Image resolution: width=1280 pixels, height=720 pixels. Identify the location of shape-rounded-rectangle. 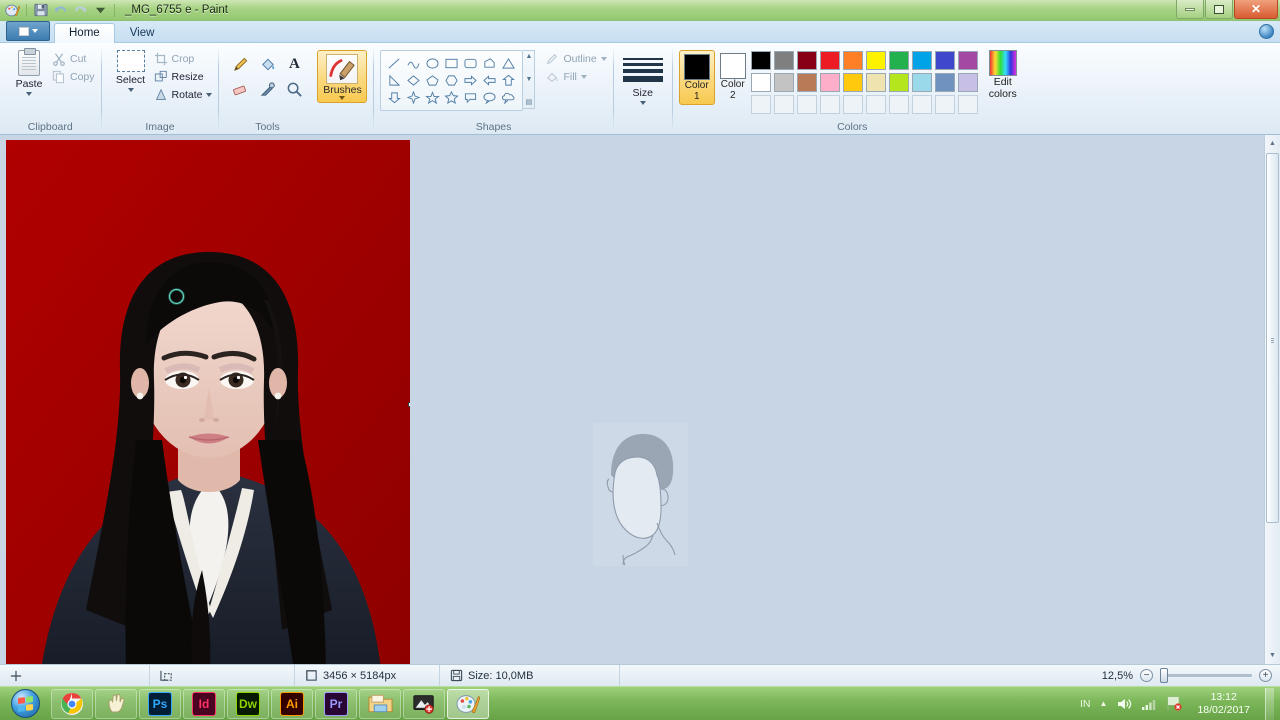
(470, 63).